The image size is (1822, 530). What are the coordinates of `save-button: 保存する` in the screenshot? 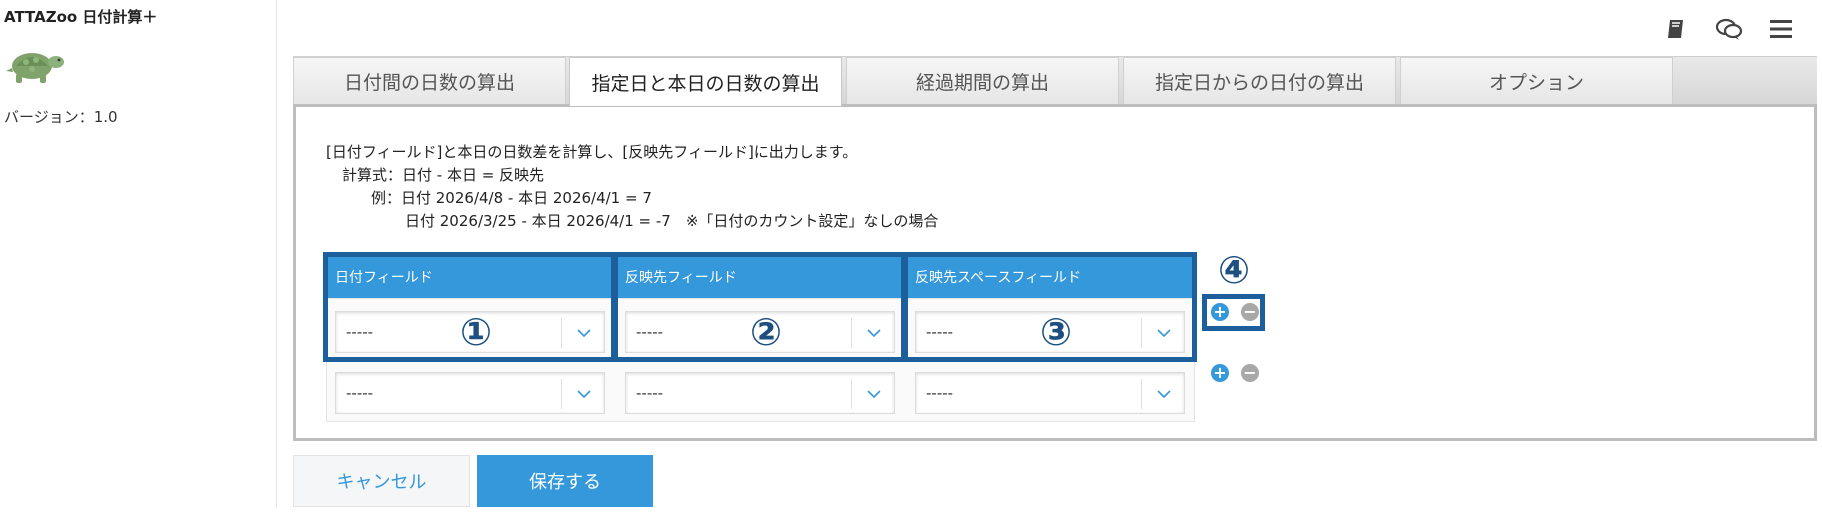 It's located at (565, 481).